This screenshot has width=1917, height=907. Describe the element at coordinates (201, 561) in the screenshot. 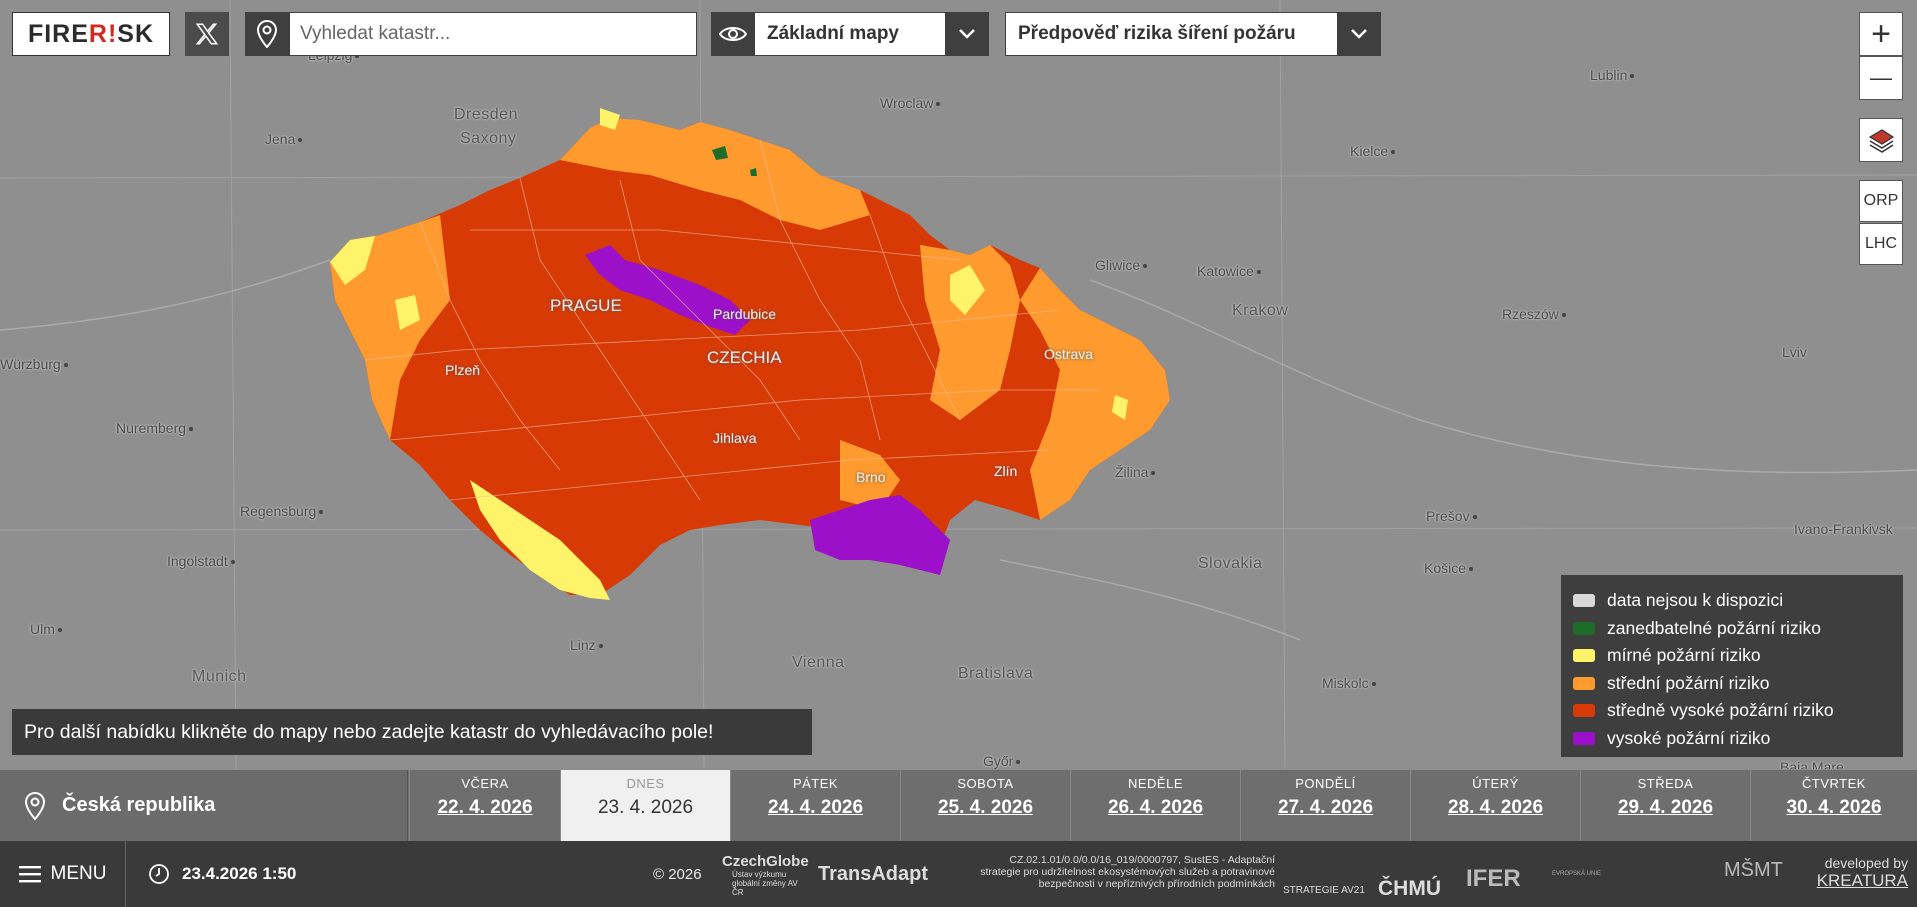

I see `city-label: Ingolstadt` at that location.